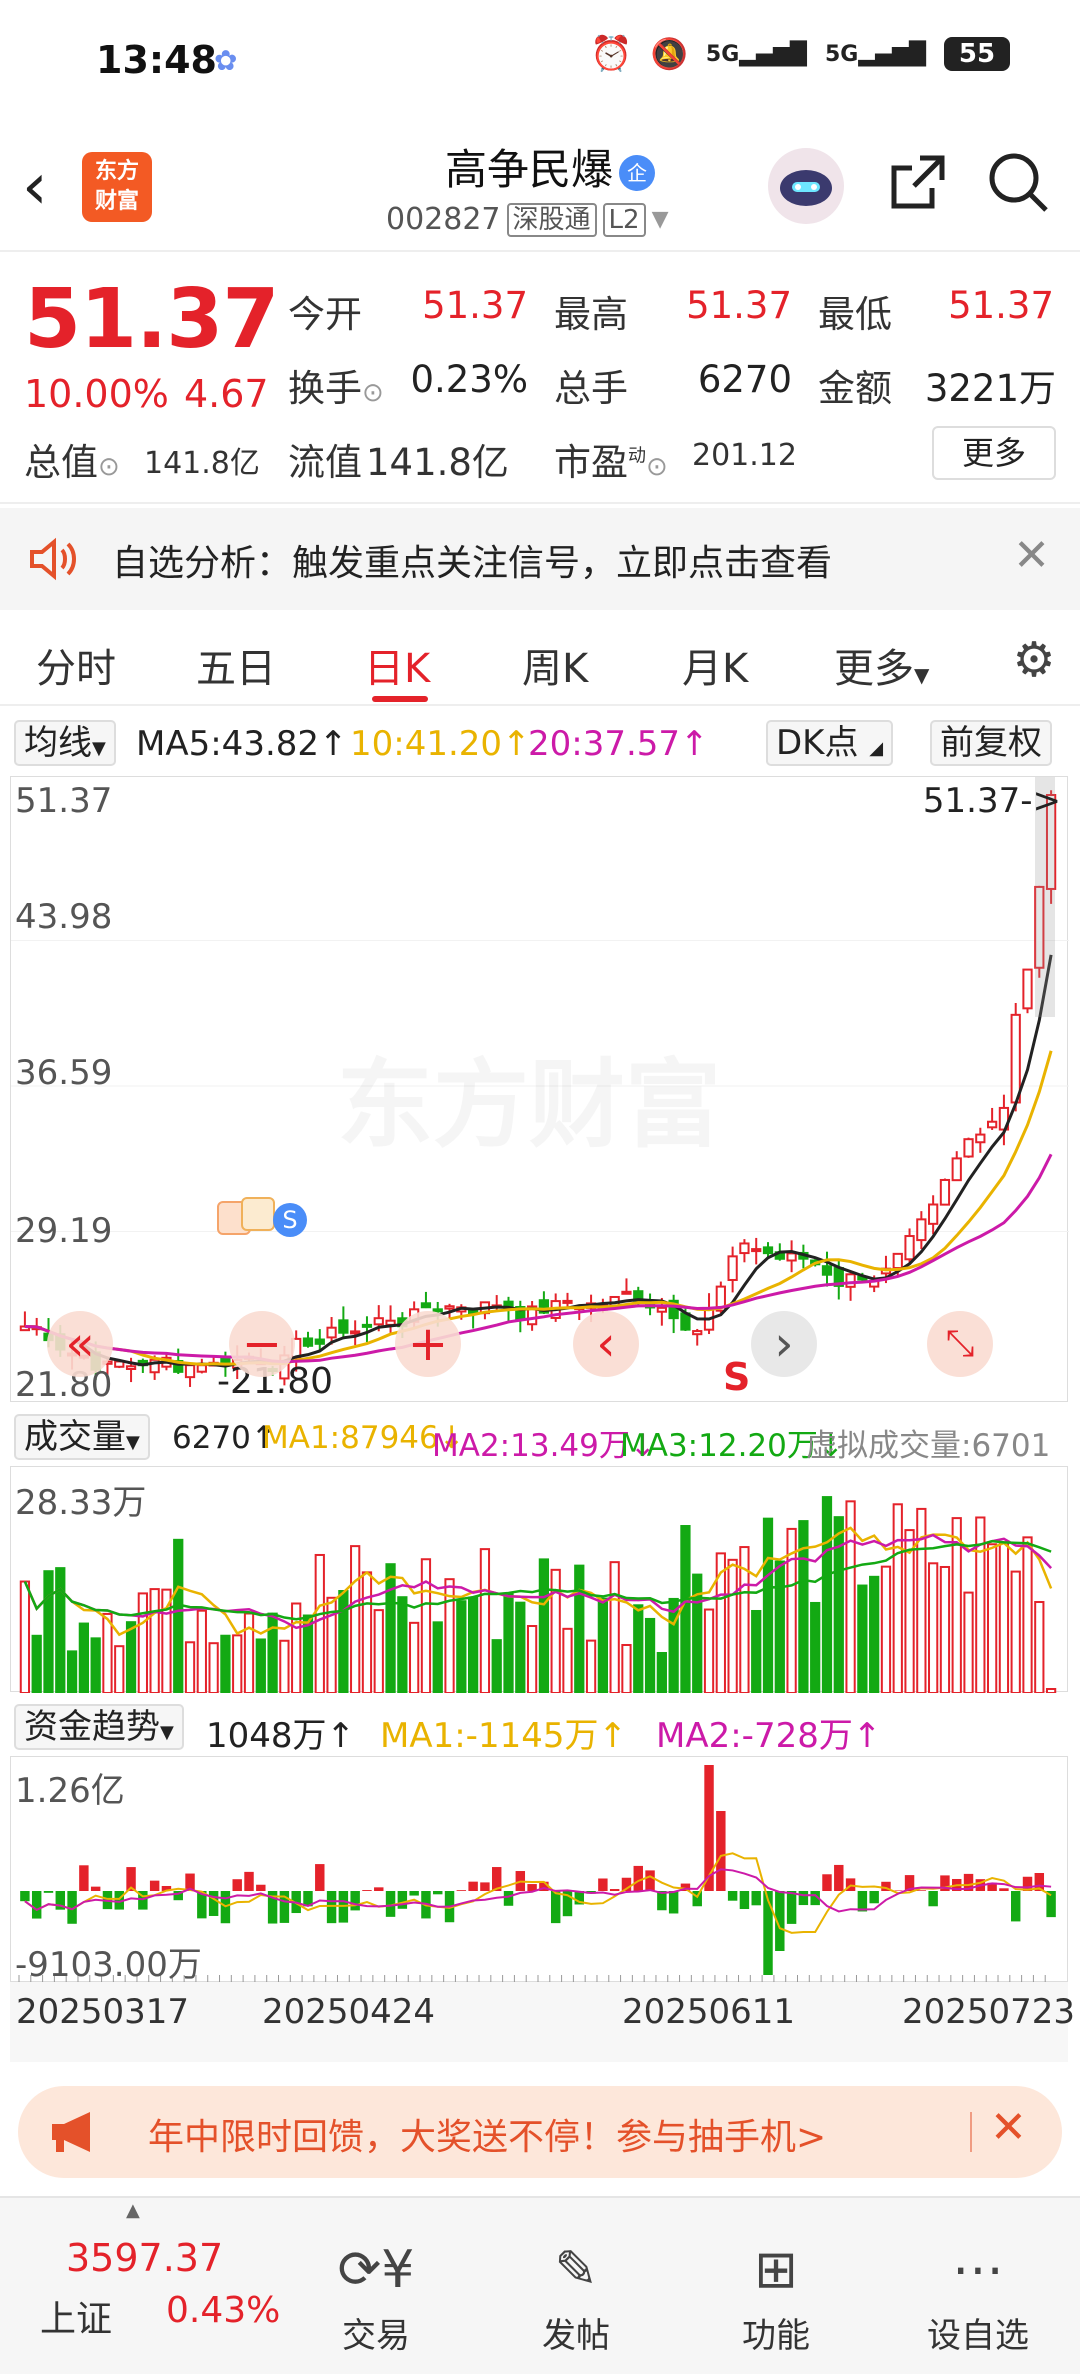  Describe the element at coordinates (576, 2297) in the screenshot. I see `nav-post: ✎ 发帖` at that location.